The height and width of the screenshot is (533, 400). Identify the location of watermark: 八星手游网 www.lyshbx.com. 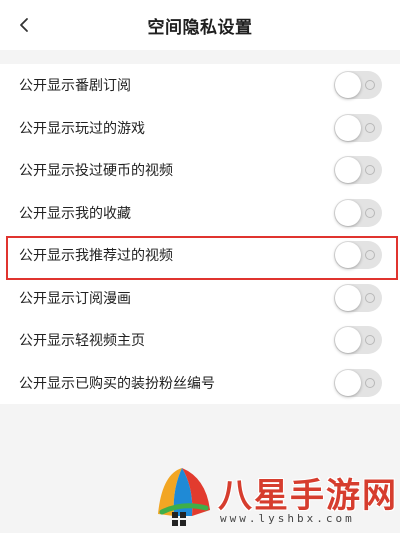
(274, 497).